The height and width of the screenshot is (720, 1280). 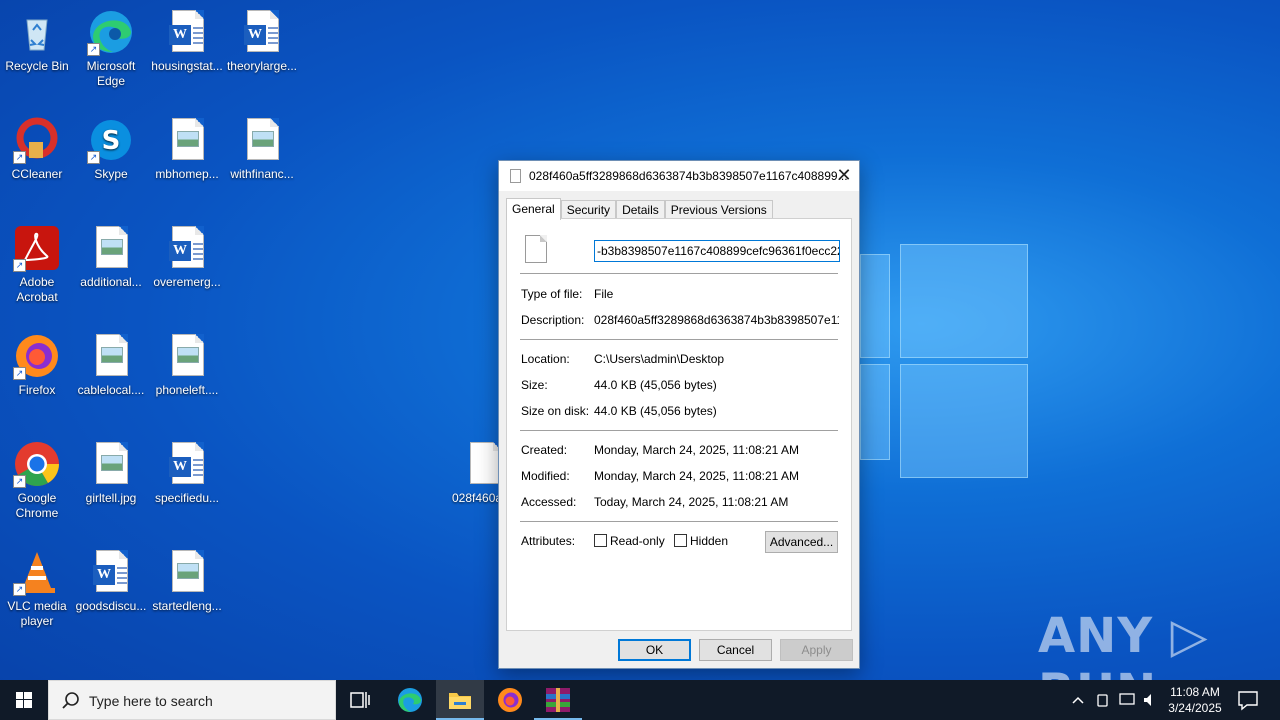 What do you see at coordinates (111, 48) in the screenshot?
I see `desktop-icon-microsoft-edge: ↗ Microsoft Edge` at bounding box center [111, 48].